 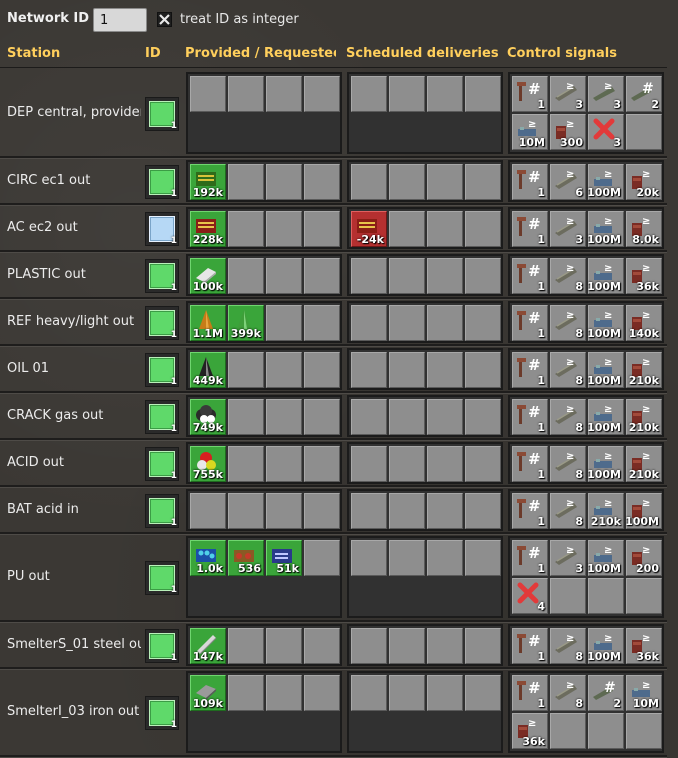 What do you see at coordinates (568, 94) in the screenshot?
I see `control-slot: ≥3` at bounding box center [568, 94].